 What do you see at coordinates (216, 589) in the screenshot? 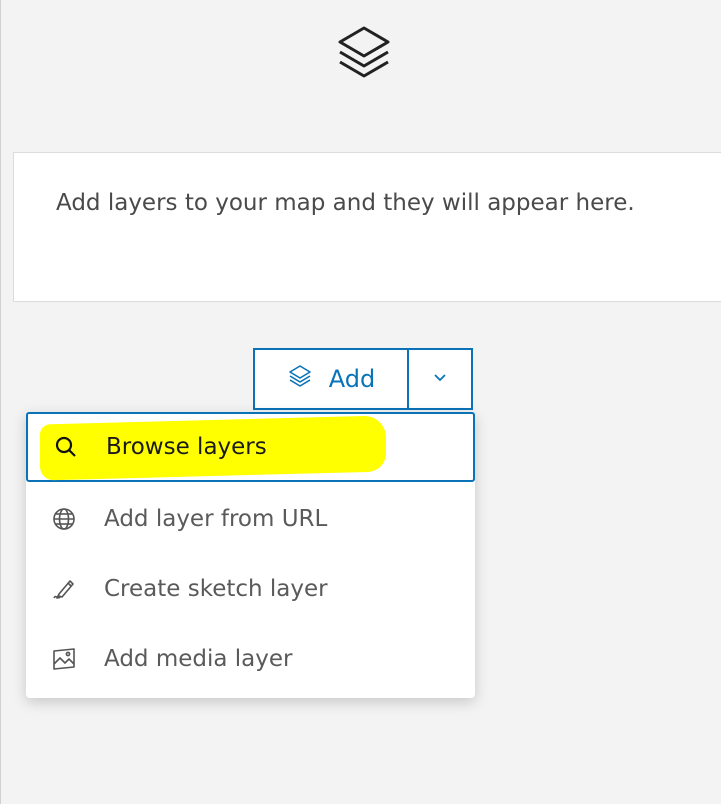
I see `menu-item-label: Create sketch layer` at bounding box center [216, 589].